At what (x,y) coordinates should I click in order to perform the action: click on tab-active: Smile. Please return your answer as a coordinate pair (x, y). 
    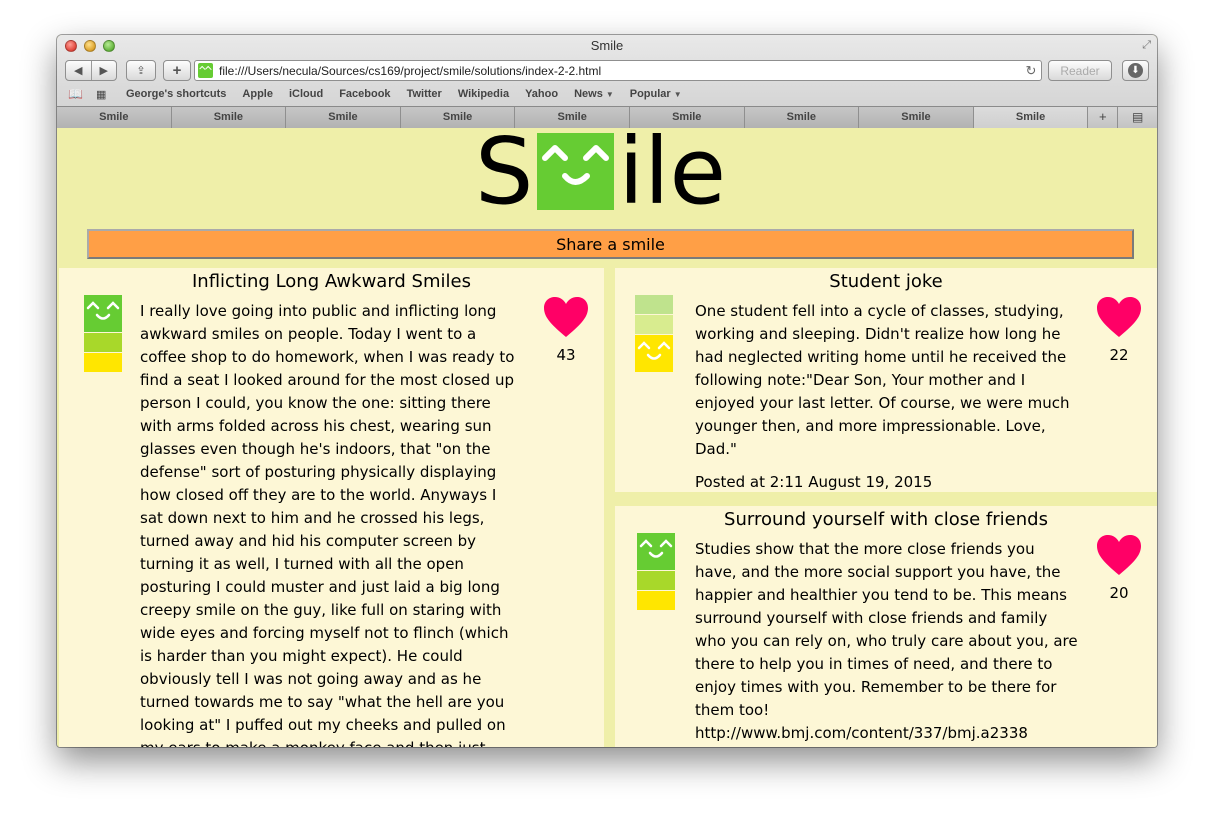
    Looking at the image, I should click on (1031, 117).